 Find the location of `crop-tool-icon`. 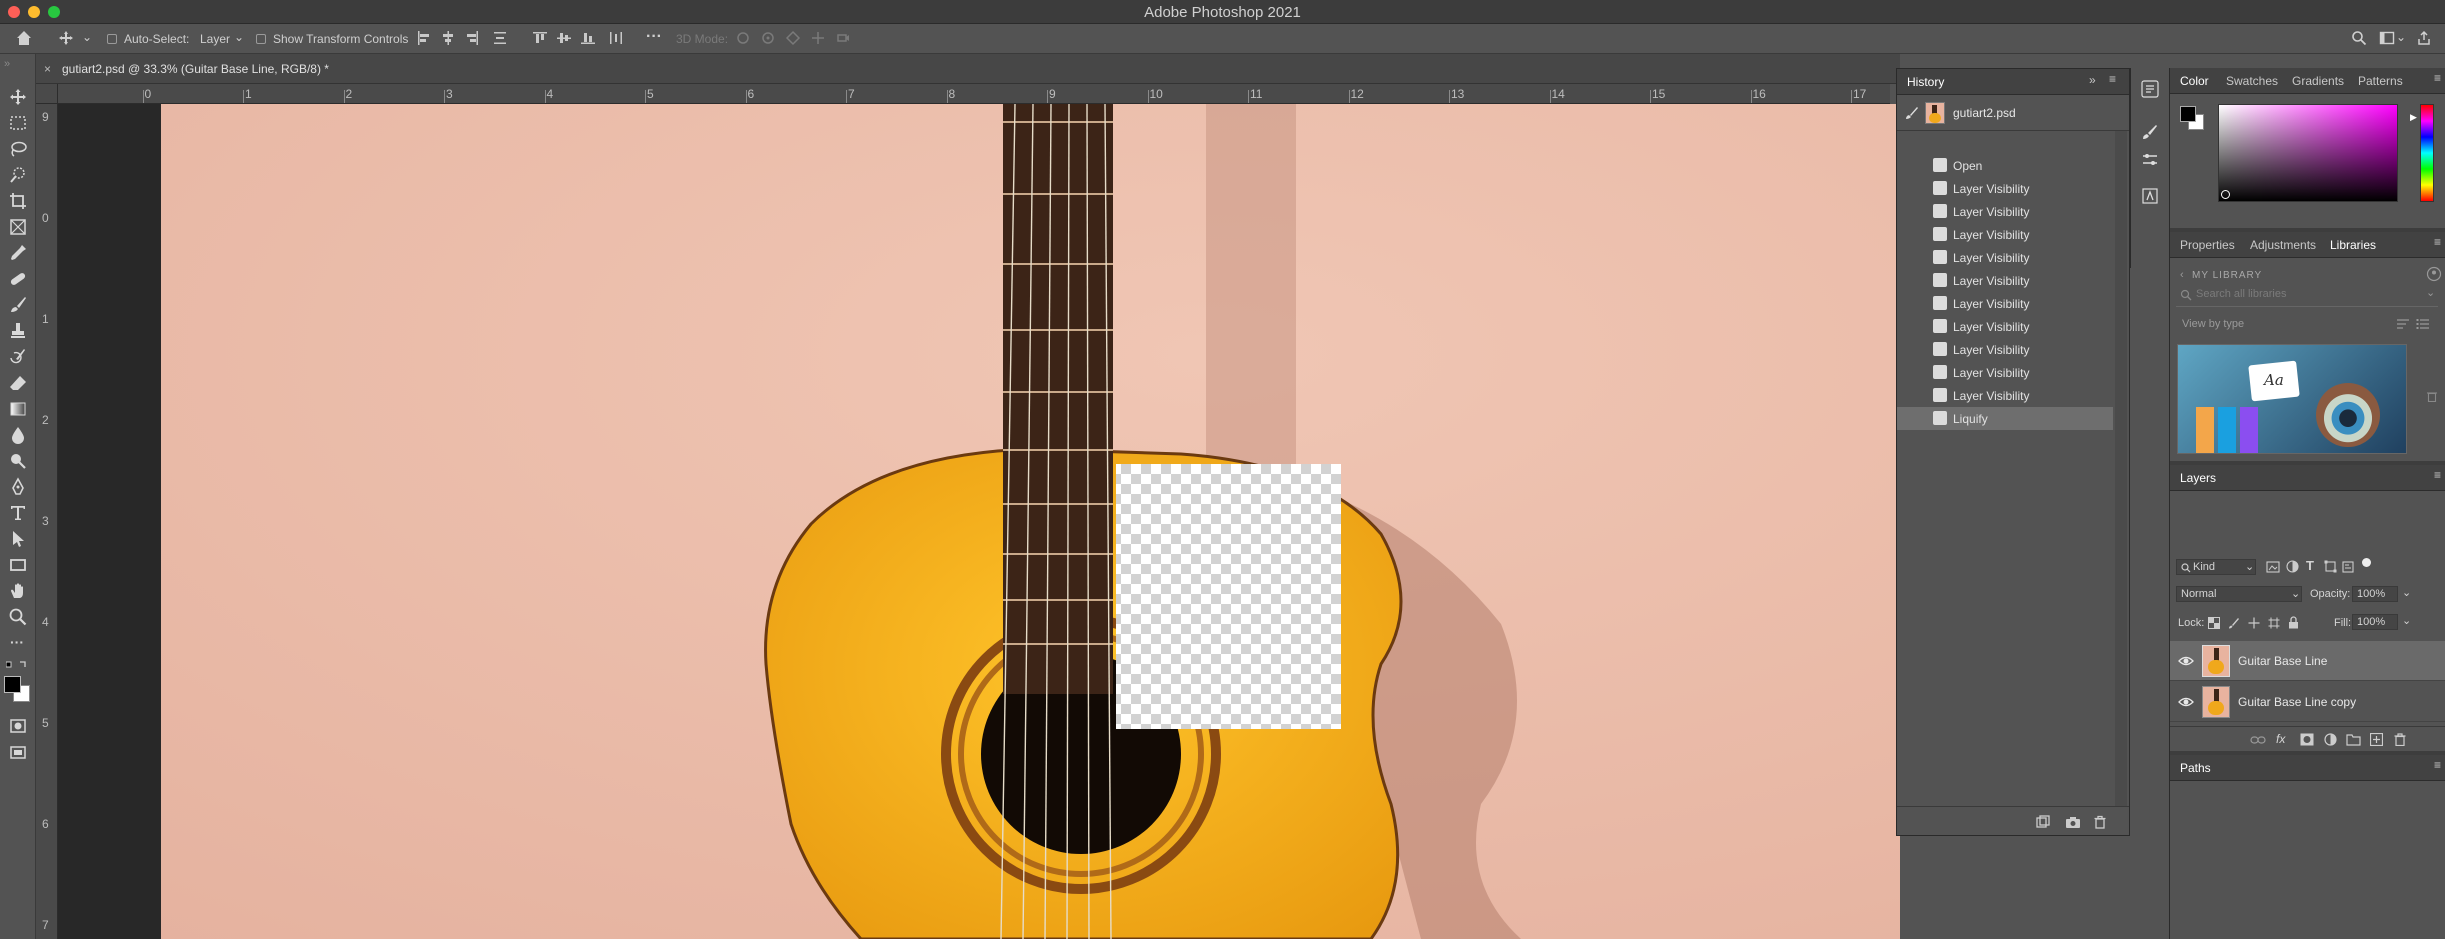

crop-tool-icon is located at coordinates (18, 201).